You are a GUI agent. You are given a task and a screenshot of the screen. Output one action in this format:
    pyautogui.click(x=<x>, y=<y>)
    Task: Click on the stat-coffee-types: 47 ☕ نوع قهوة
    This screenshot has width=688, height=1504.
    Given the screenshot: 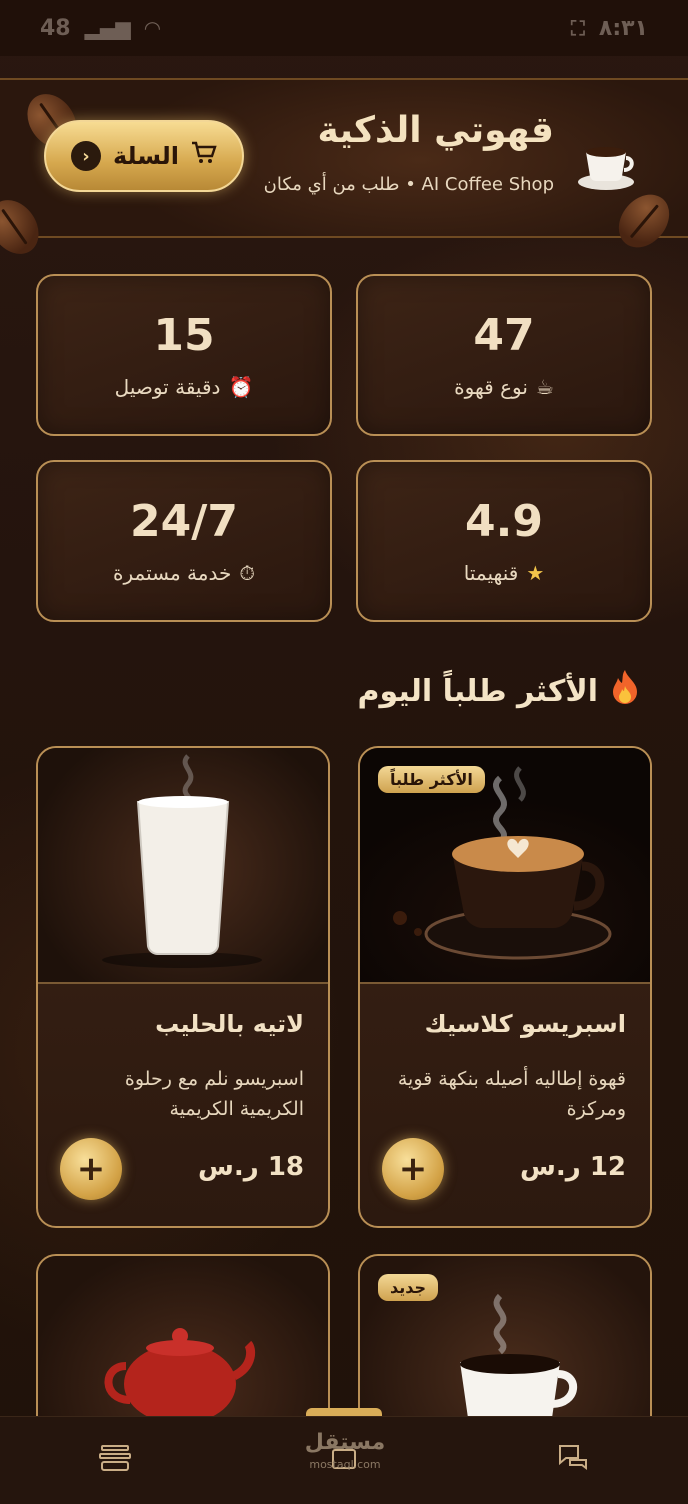 What is the action you would take?
    pyautogui.click(x=504, y=355)
    